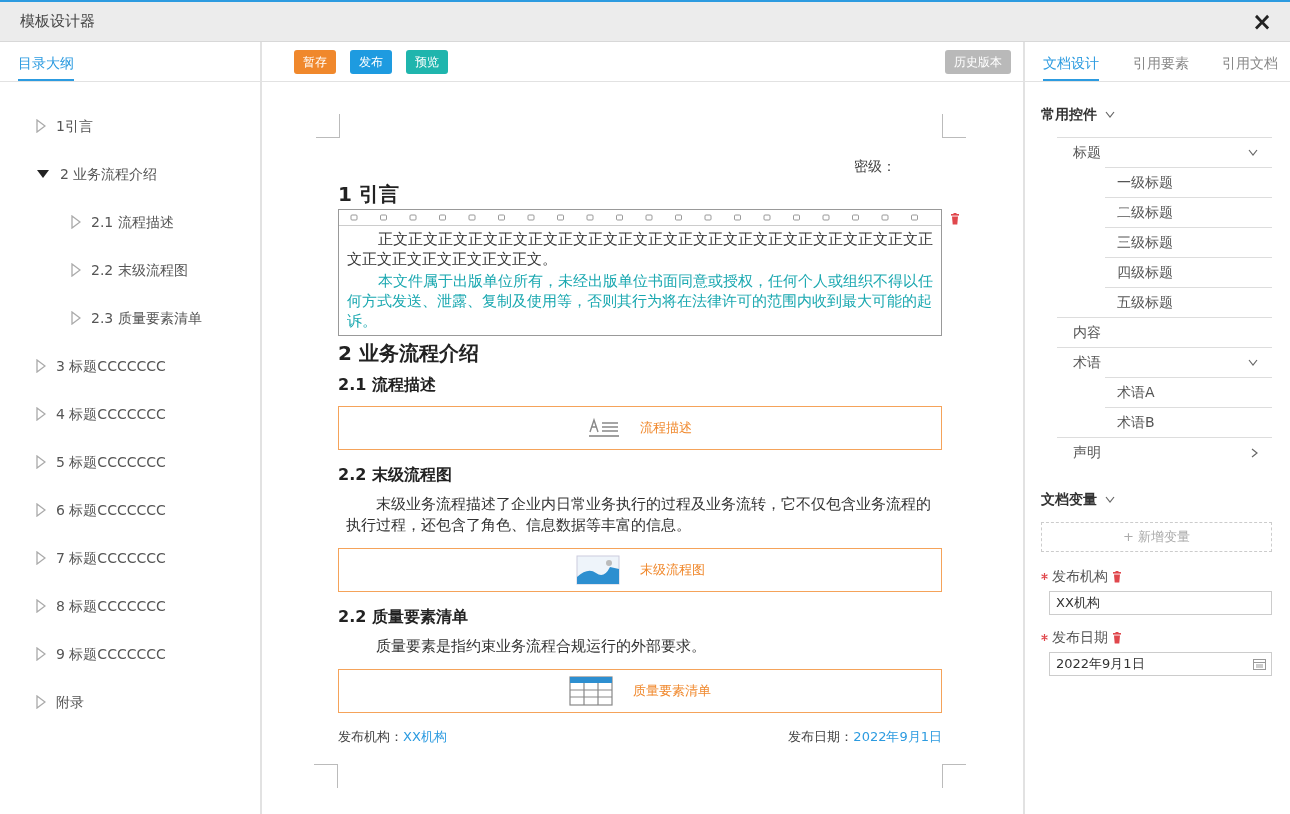 The image size is (1290, 814). What do you see at coordinates (409, 353) in the screenshot?
I see `section-heading: 2 业务流程介绍` at bounding box center [409, 353].